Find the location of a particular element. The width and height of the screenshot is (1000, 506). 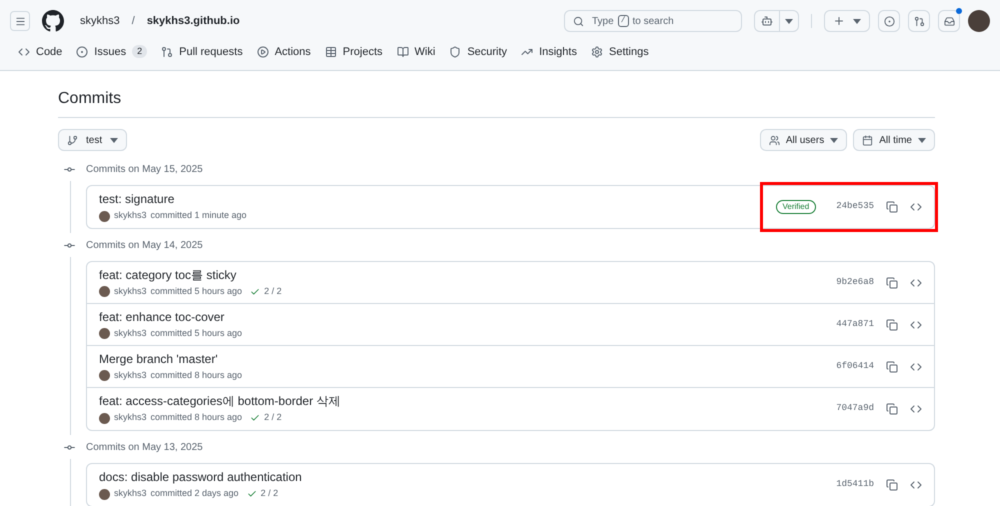

search-placeholder-text: to search is located at coordinates (653, 21).